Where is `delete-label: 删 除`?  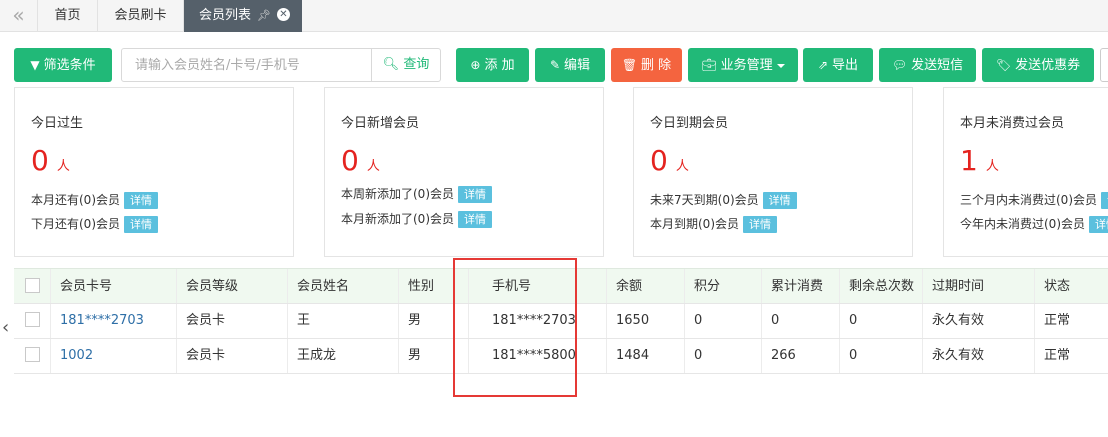
delete-label: 删 除 is located at coordinates (656, 65).